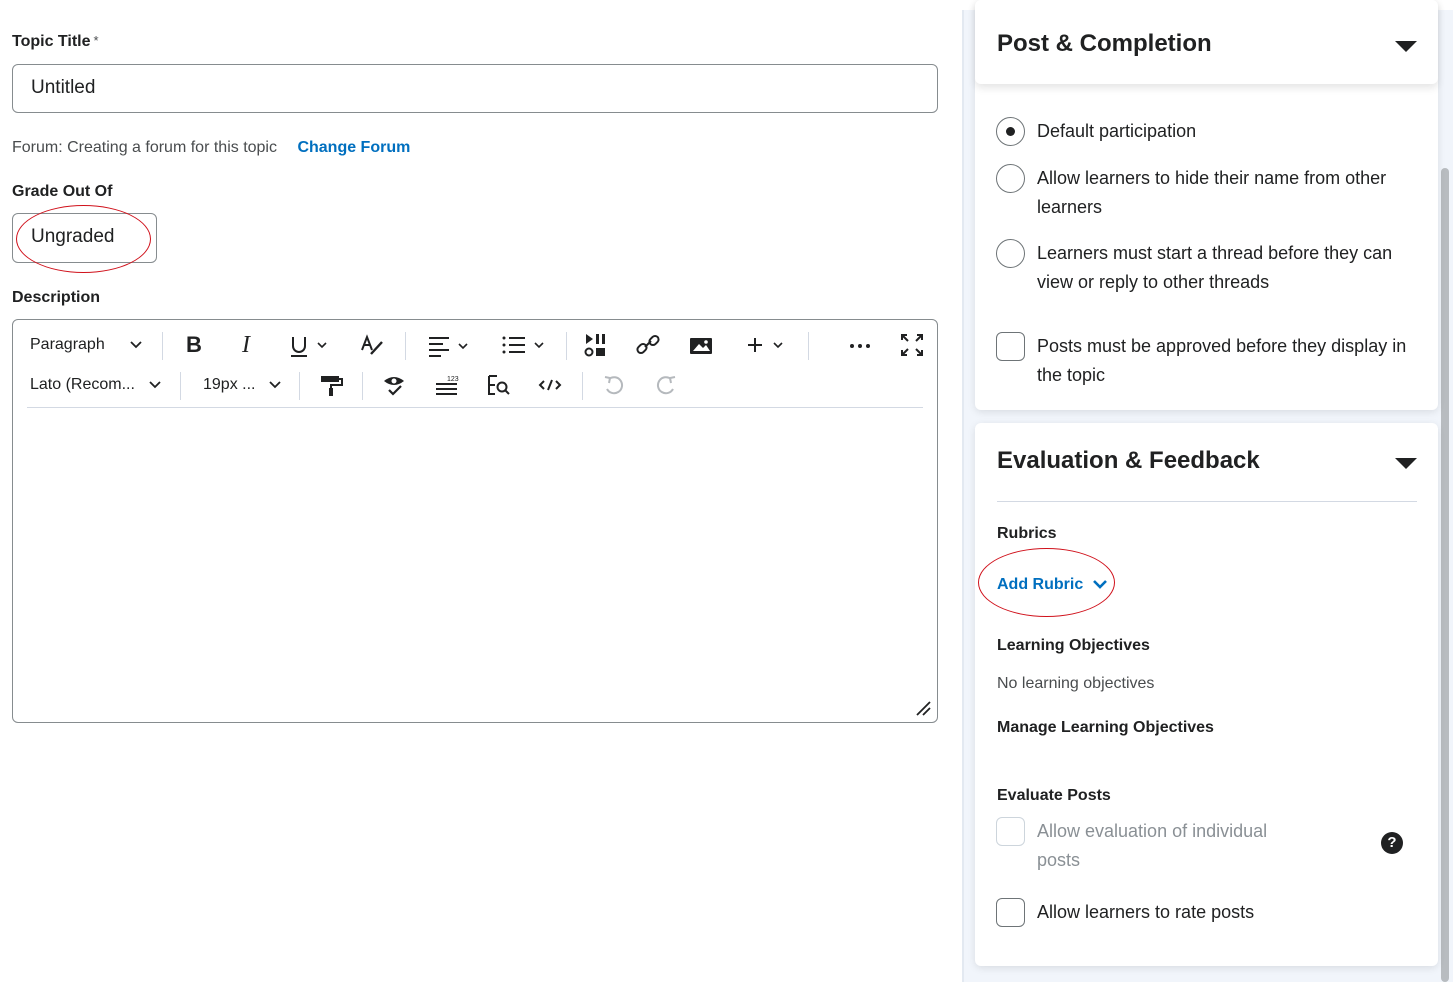  I want to click on format-painter-icon, so click(331, 385).